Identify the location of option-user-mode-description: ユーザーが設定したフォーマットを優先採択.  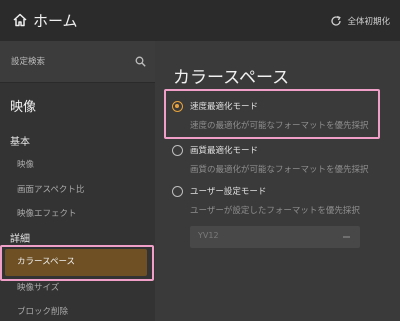
(275, 211).